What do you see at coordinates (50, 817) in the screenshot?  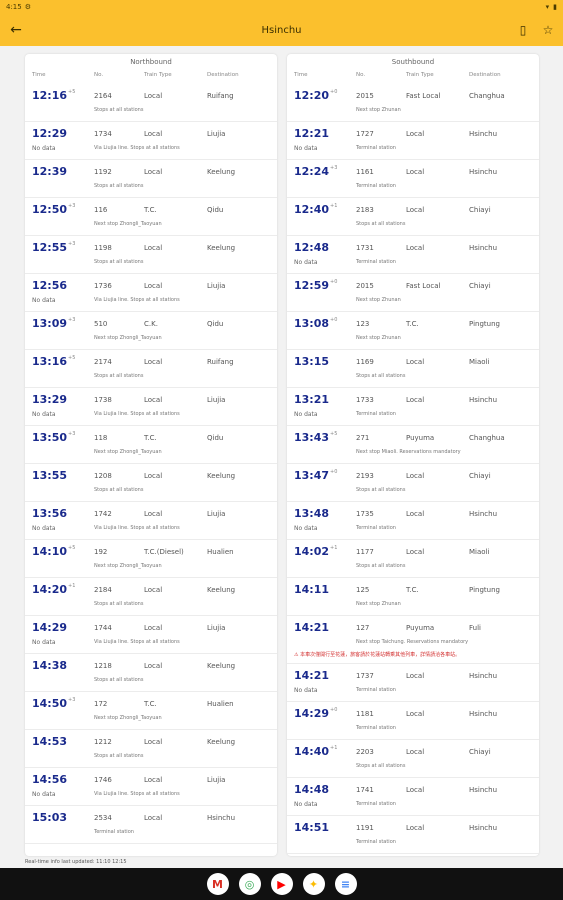 I see `time-value: 15:03` at bounding box center [50, 817].